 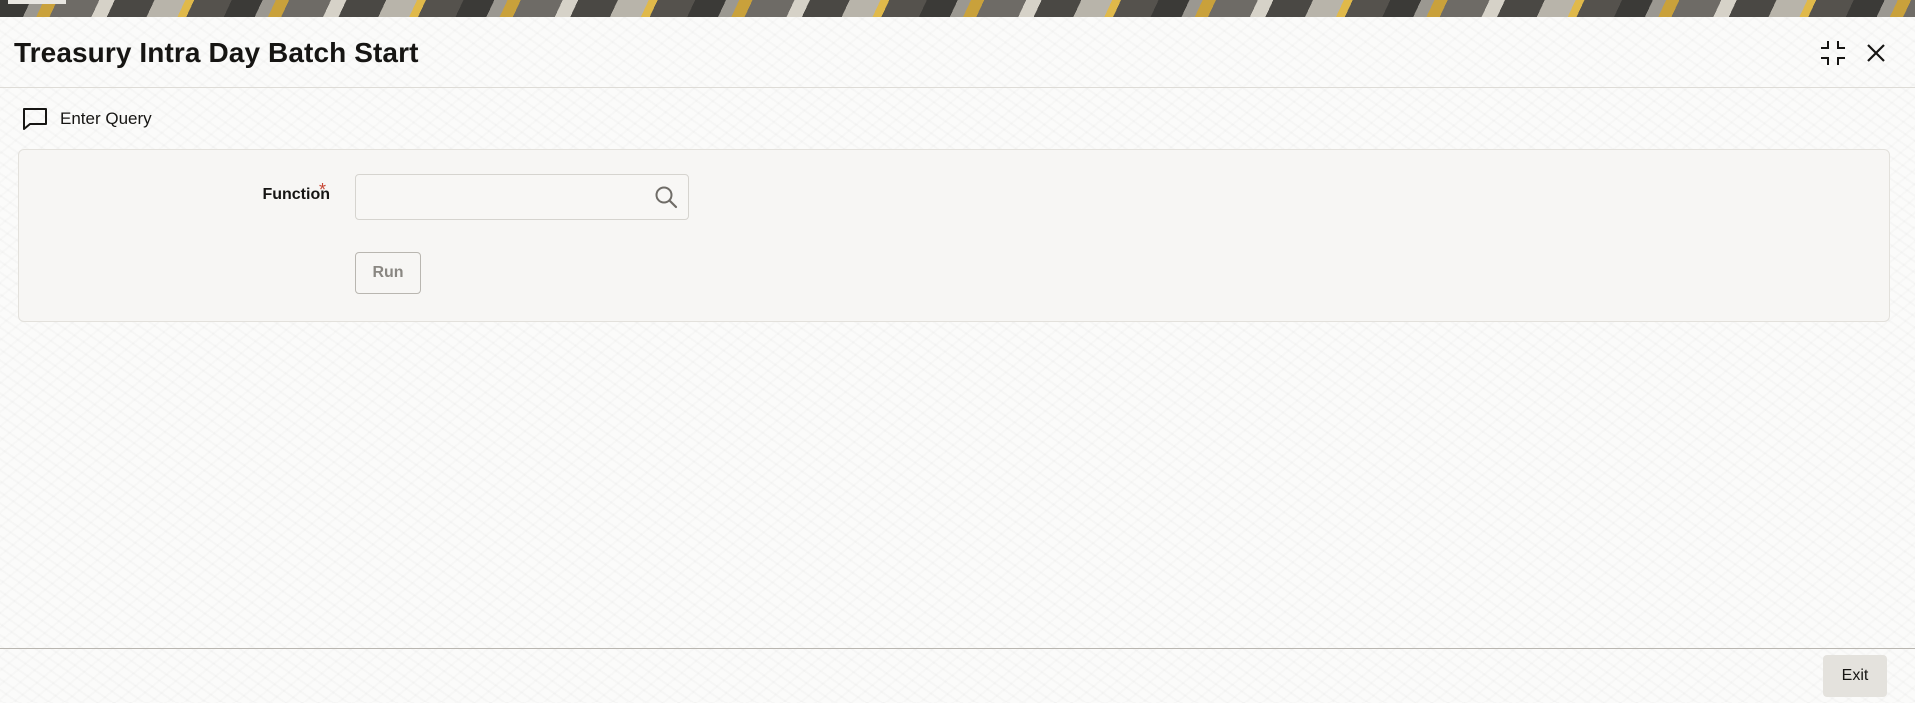 I want to click on enter-query-button: Enter Query, so click(x=87, y=119).